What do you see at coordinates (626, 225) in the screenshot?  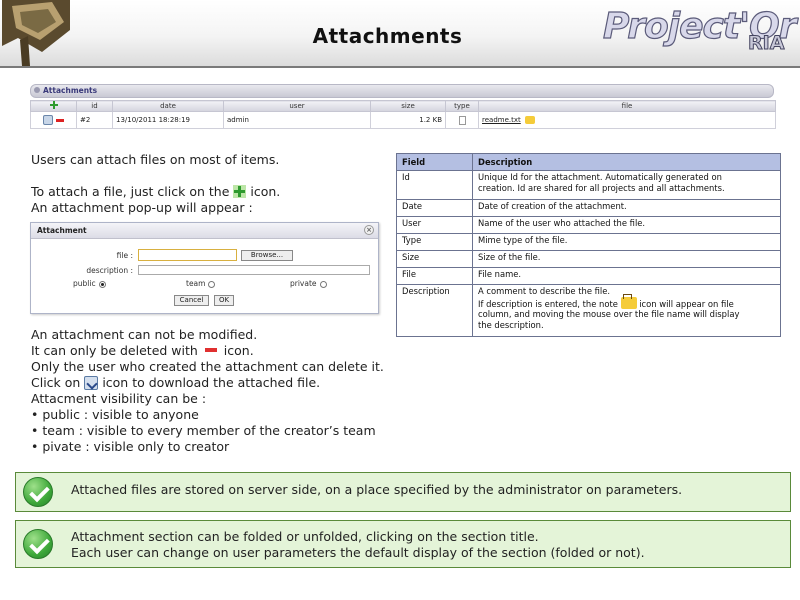 I see `description-cell: Name of the user who attached the file.` at bounding box center [626, 225].